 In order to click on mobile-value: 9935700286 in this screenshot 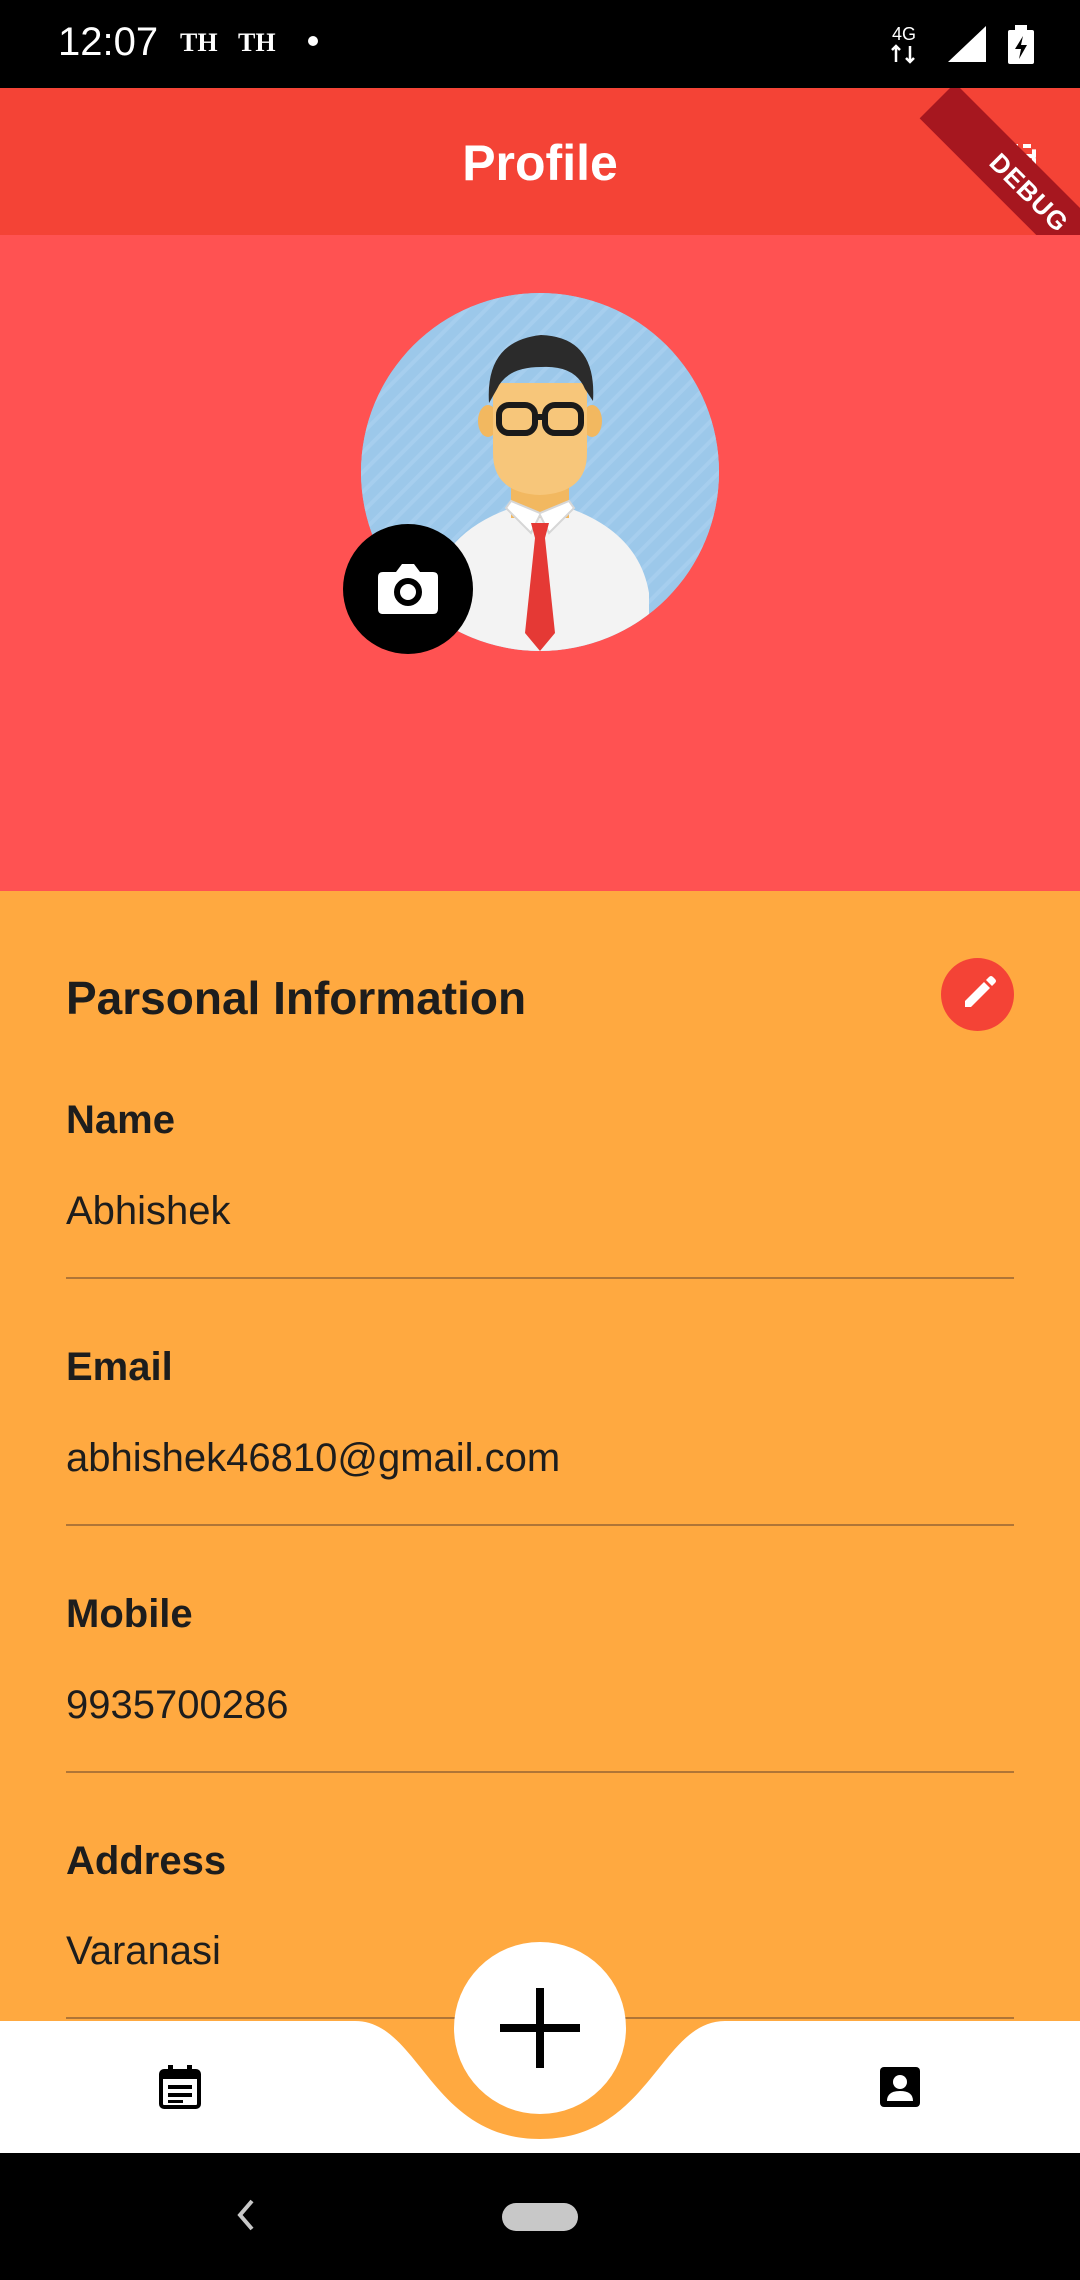, I will do `click(177, 1705)`.